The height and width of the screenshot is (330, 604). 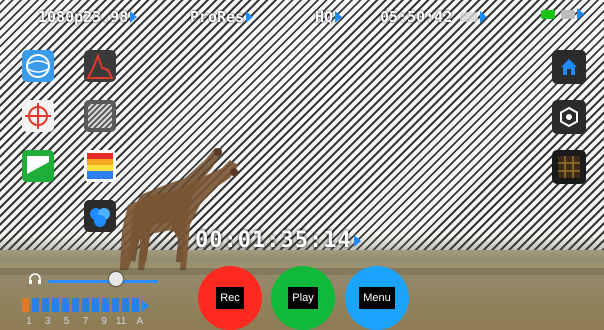 I want to click on channel-labels: 1 3 5 7 9 11 A, so click(x=84, y=321).